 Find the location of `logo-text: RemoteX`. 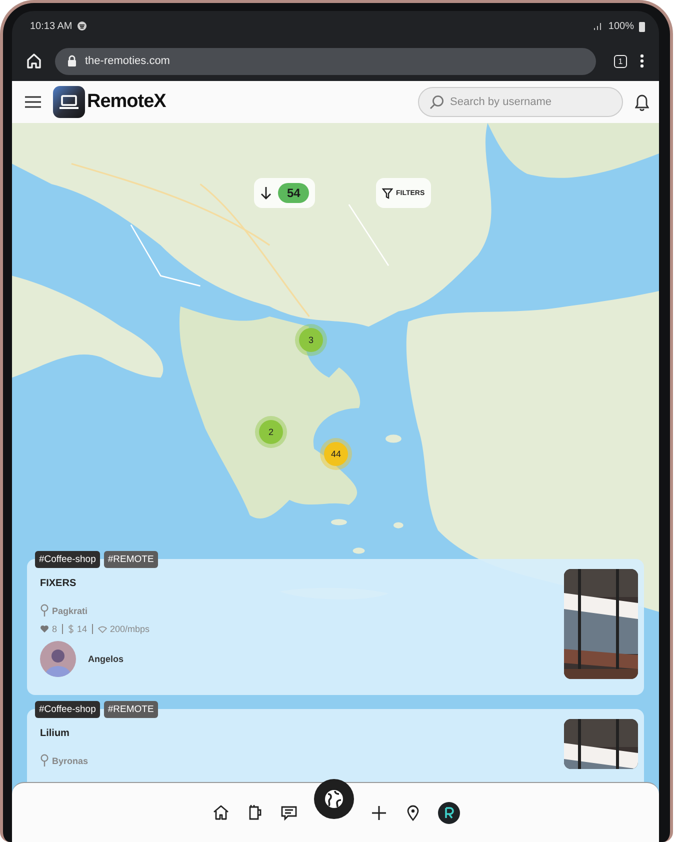

logo-text: RemoteX is located at coordinates (126, 102).